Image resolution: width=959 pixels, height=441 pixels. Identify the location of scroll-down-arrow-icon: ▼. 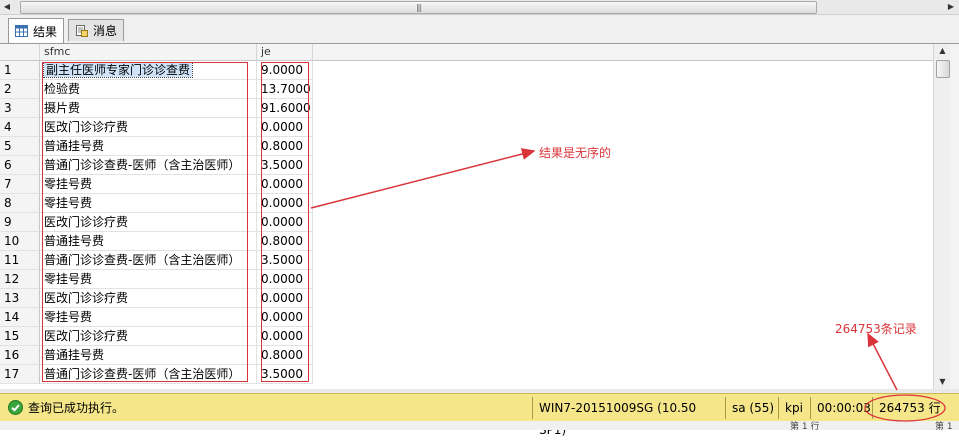
(942, 382).